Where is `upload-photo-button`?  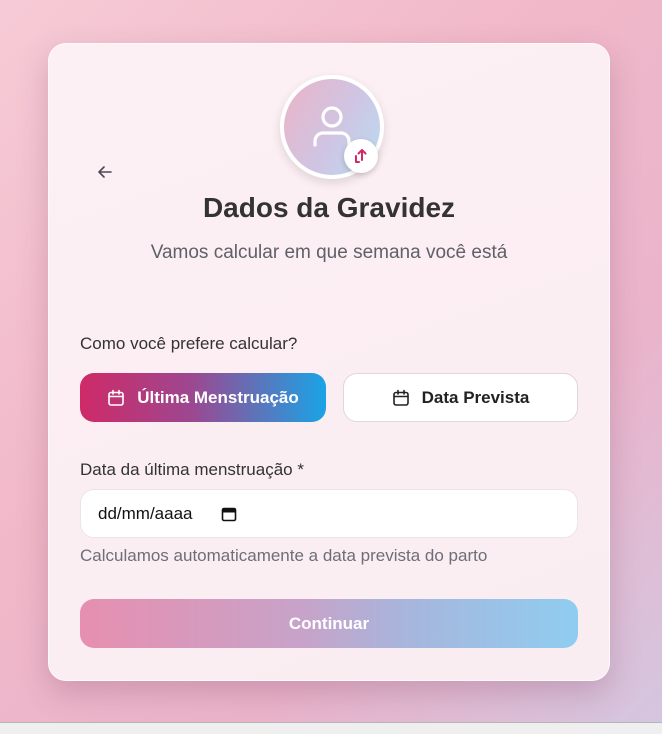 upload-photo-button is located at coordinates (361, 156).